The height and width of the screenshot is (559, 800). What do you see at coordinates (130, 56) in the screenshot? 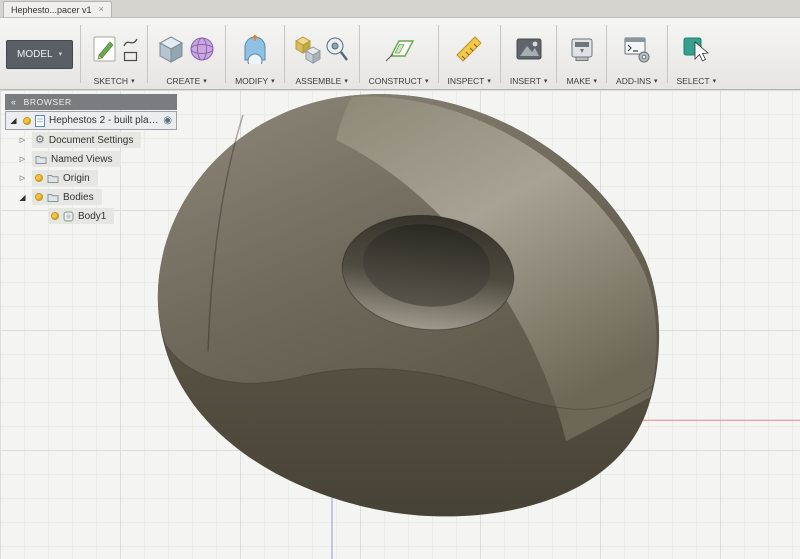
I see `rectangle-tool-icon` at bounding box center [130, 56].